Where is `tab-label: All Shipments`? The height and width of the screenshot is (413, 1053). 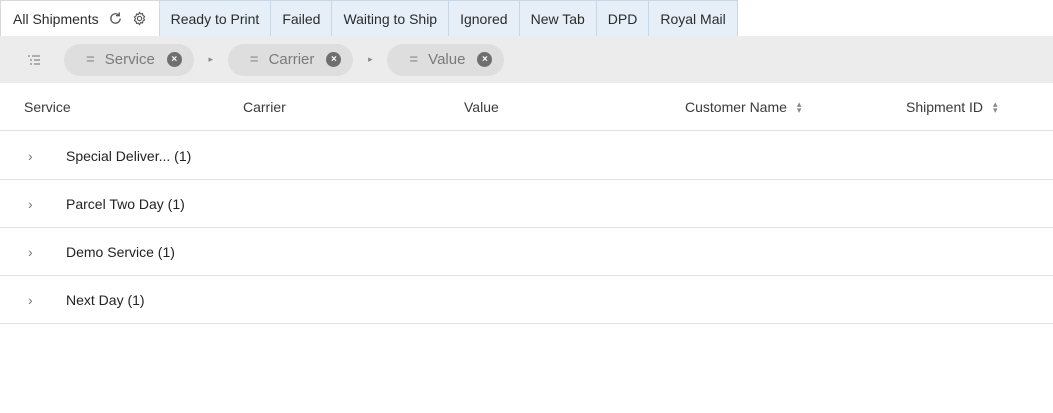
tab-label: All Shipments is located at coordinates (56, 18).